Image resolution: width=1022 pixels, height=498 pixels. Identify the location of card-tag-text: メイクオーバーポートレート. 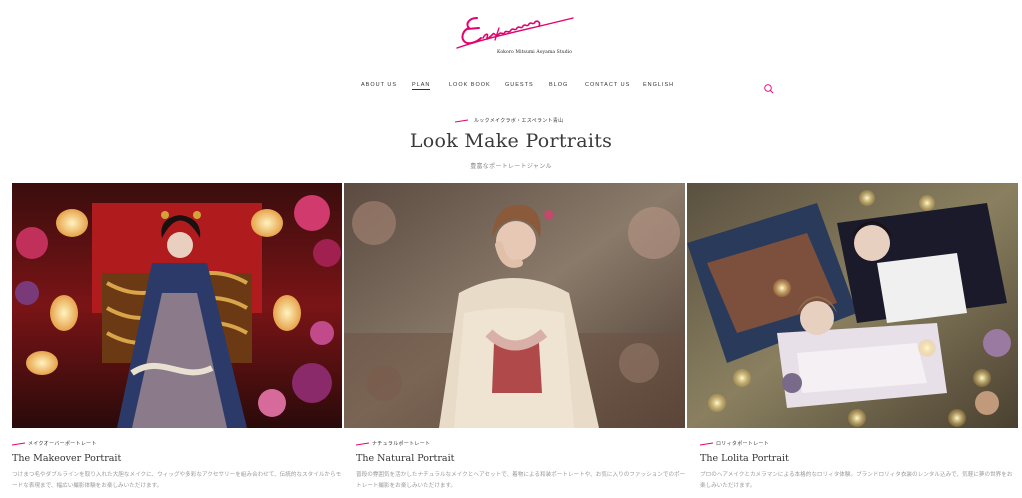
(62, 444).